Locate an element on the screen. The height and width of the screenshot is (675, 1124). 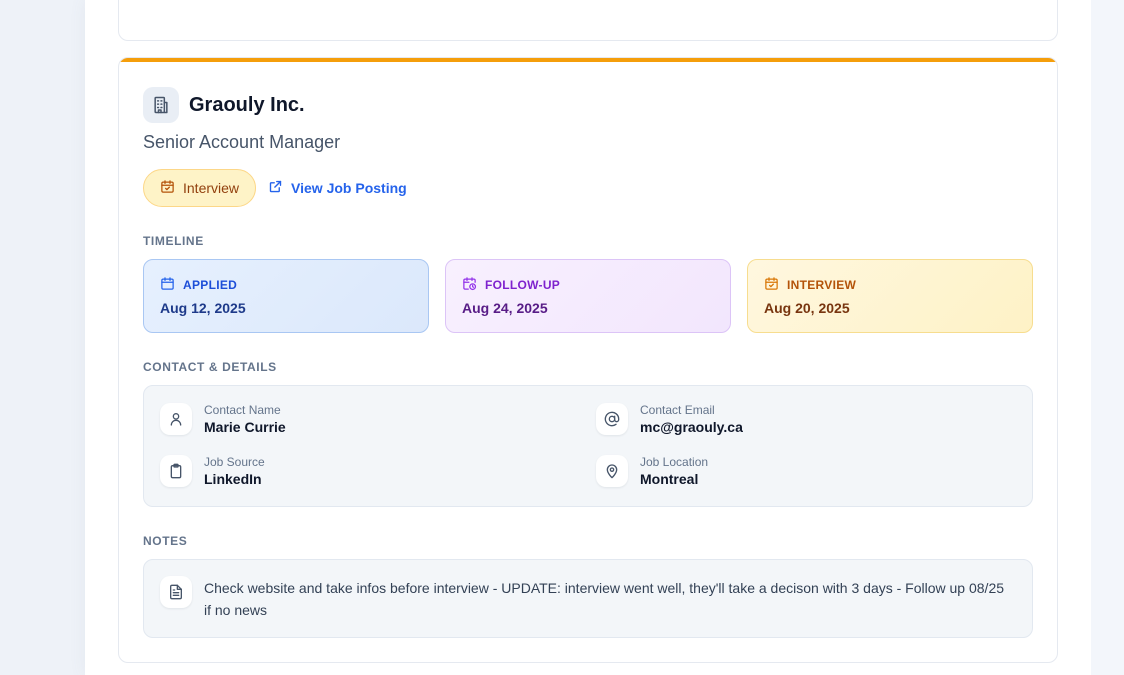
view-job-posting-link: View Job Posting is located at coordinates (337, 188).